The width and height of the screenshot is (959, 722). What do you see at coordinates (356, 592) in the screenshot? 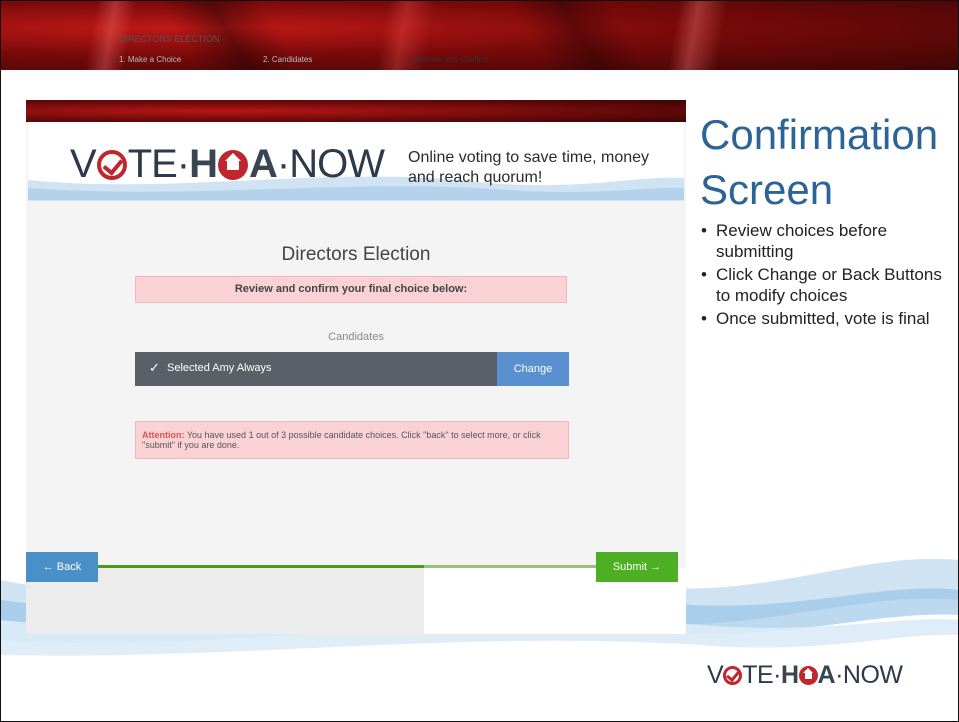
I see `navigation-bar: ← Back Submit →` at bounding box center [356, 592].